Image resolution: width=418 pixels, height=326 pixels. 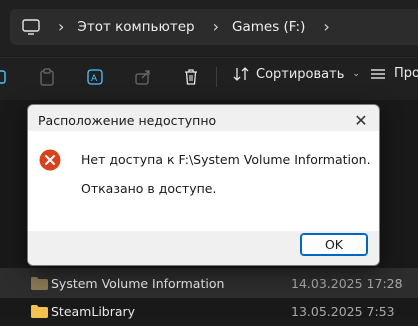 What do you see at coordinates (216, 77) in the screenshot?
I see `toolbar-divider` at bounding box center [216, 77].